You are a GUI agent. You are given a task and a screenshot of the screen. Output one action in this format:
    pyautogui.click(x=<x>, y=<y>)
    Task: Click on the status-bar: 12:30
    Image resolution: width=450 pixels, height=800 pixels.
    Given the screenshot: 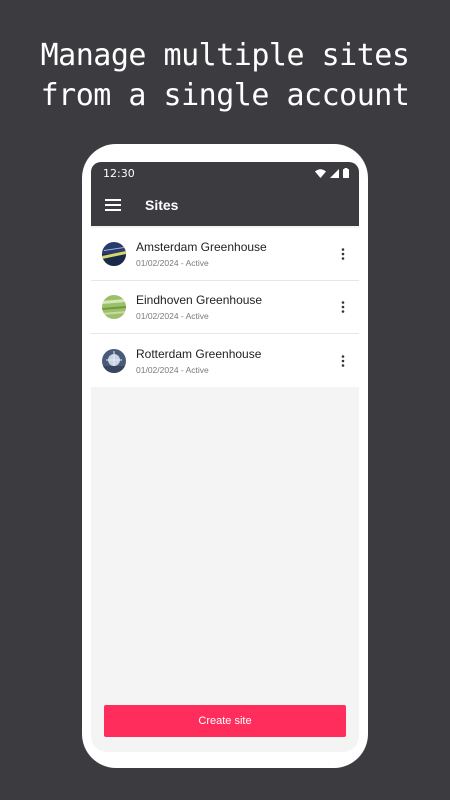 What is the action you would take?
    pyautogui.click(x=225, y=173)
    